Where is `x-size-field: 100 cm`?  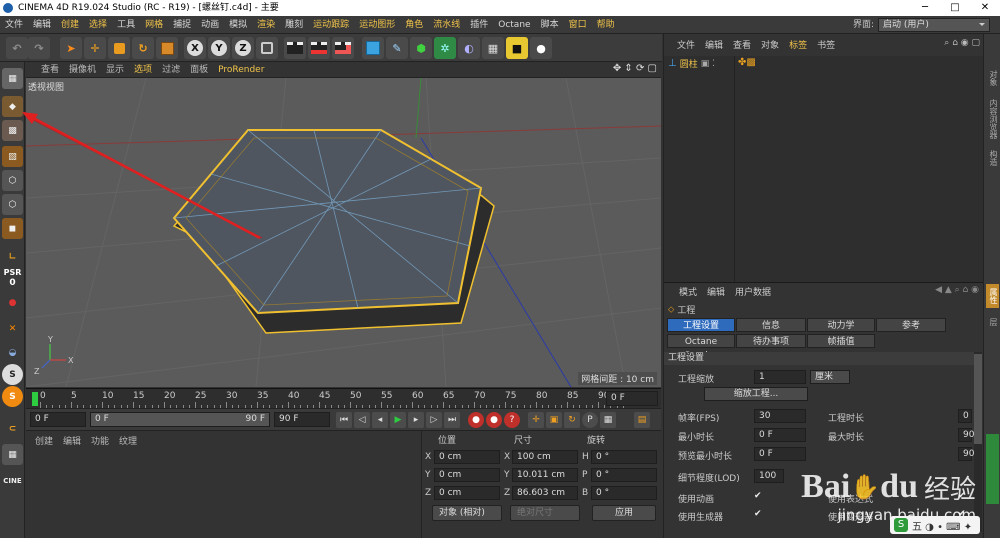 x-size-field: 100 cm is located at coordinates (545, 457).